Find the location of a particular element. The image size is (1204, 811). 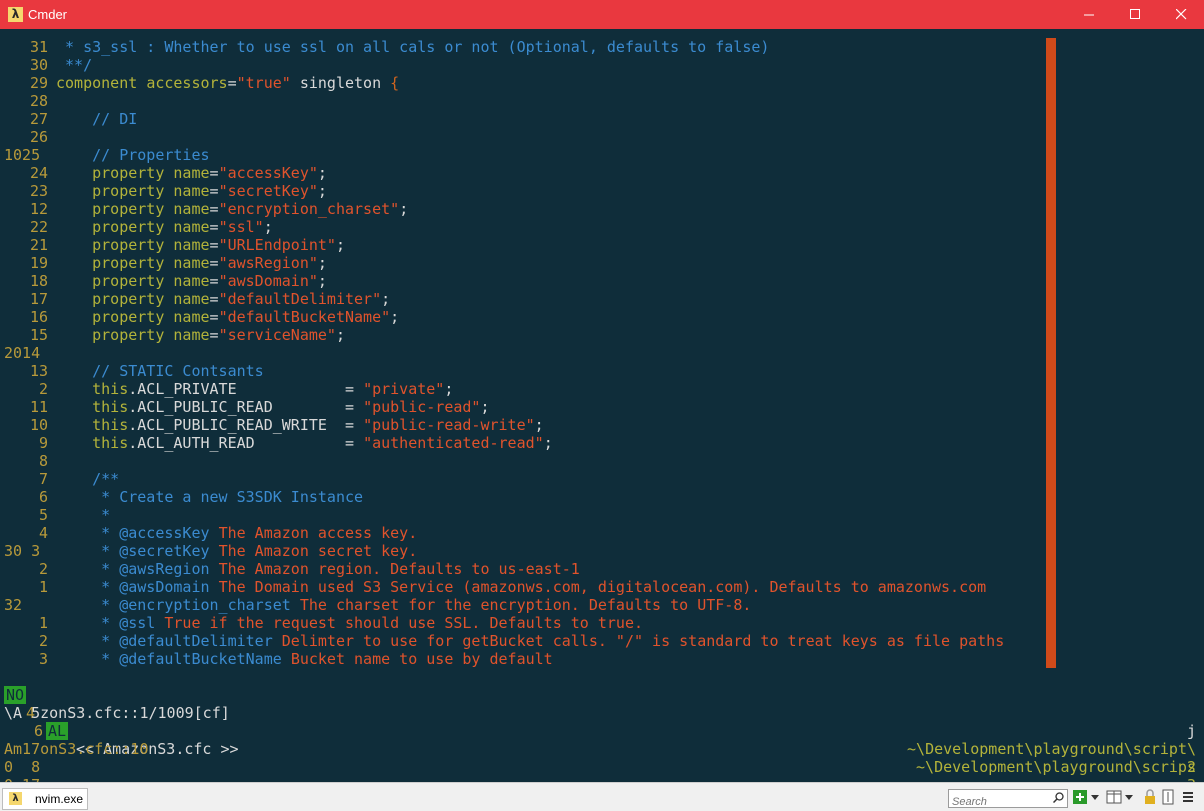

new-console-icon is located at coordinates (1080, 797).